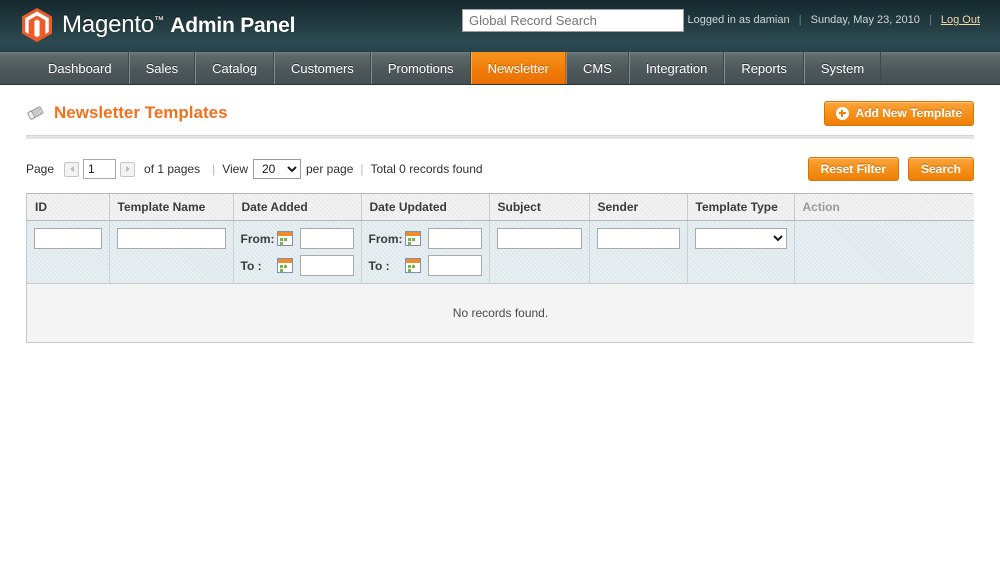 This screenshot has height=571, width=1000. What do you see at coordinates (741, 252) in the screenshot?
I see `filter-cell-template-type` at bounding box center [741, 252].